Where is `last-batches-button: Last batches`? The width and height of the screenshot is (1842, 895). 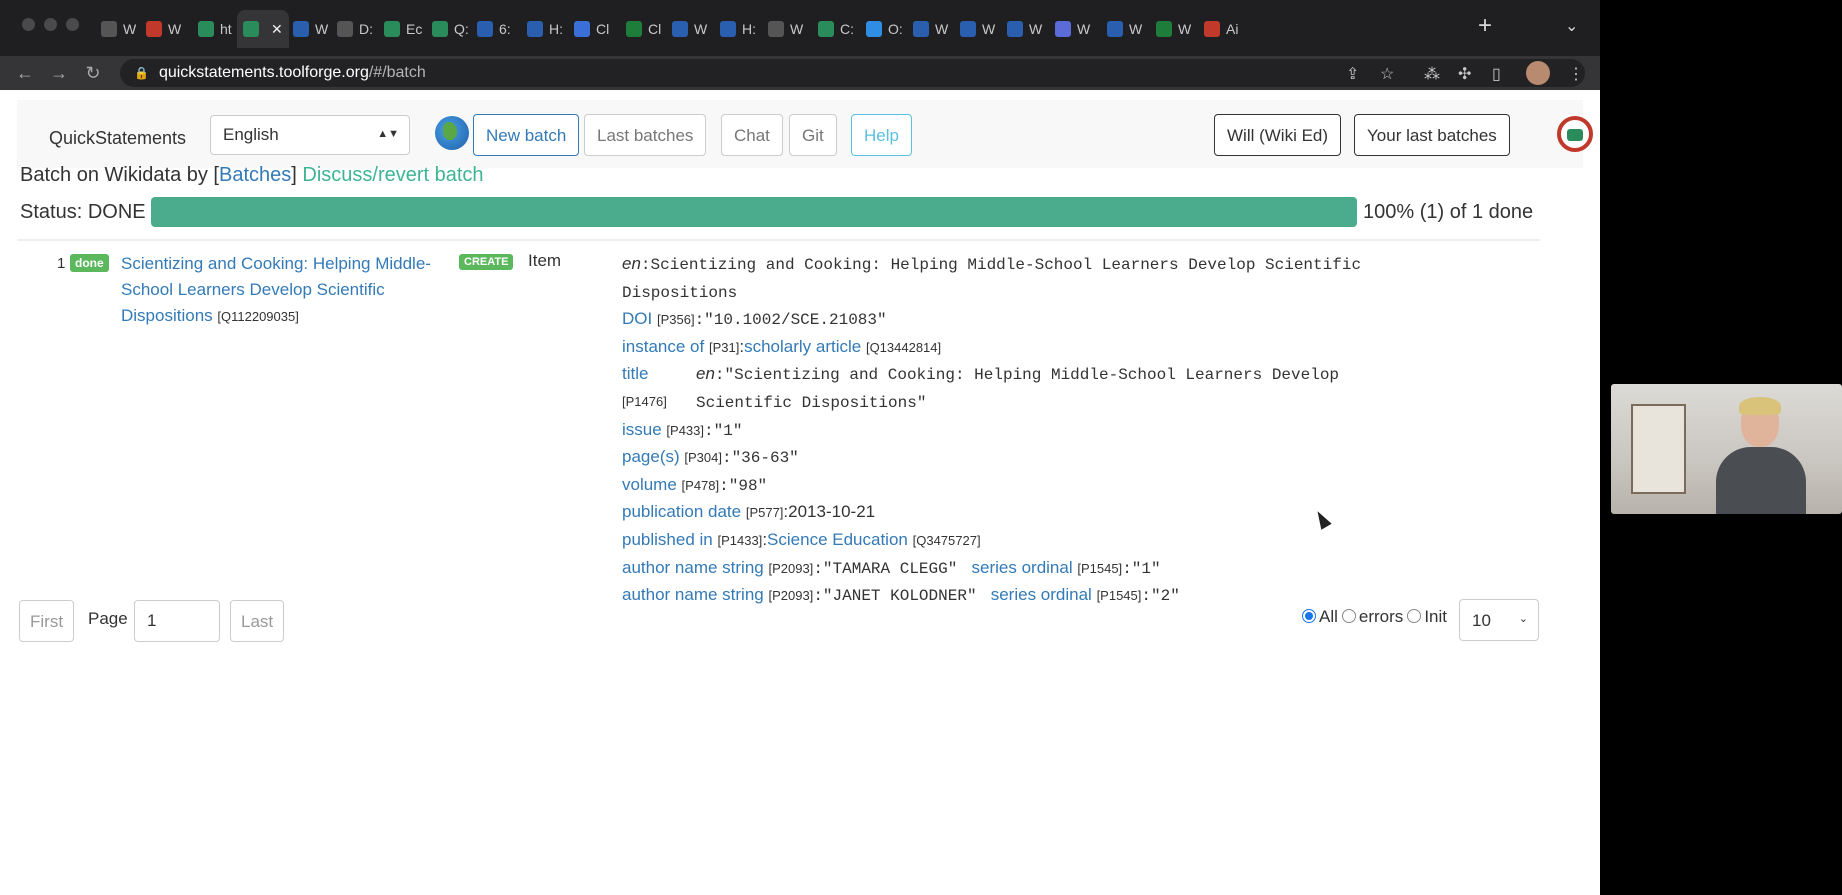 last-batches-button: Last batches is located at coordinates (645, 135).